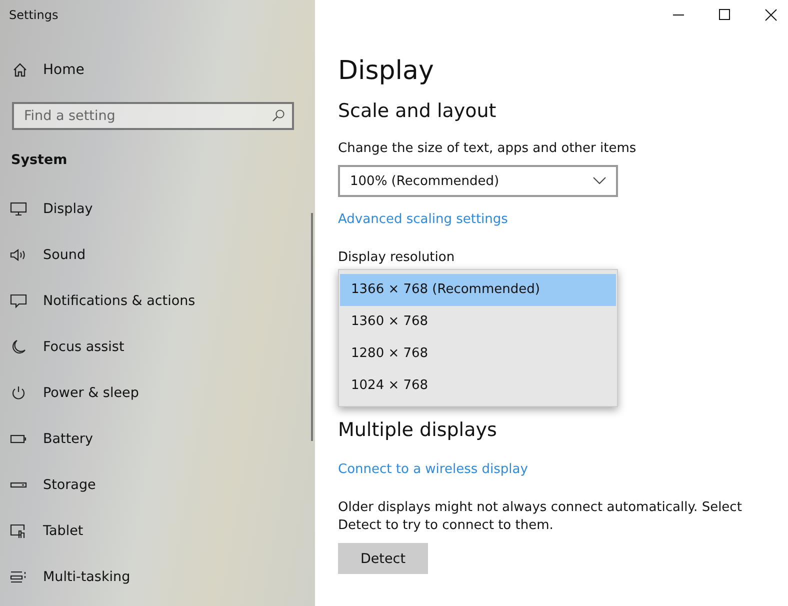  Describe the element at coordinates (157, 301) in the screenshot. I see `sidebar-item: Notifications & actions` at that location.